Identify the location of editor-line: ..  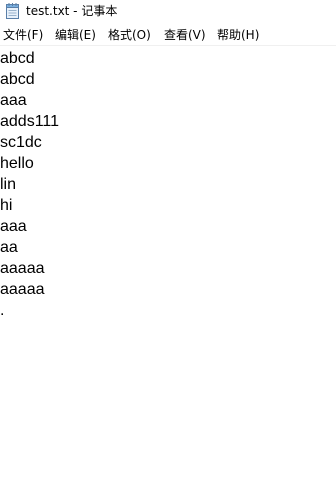
(2, 310).